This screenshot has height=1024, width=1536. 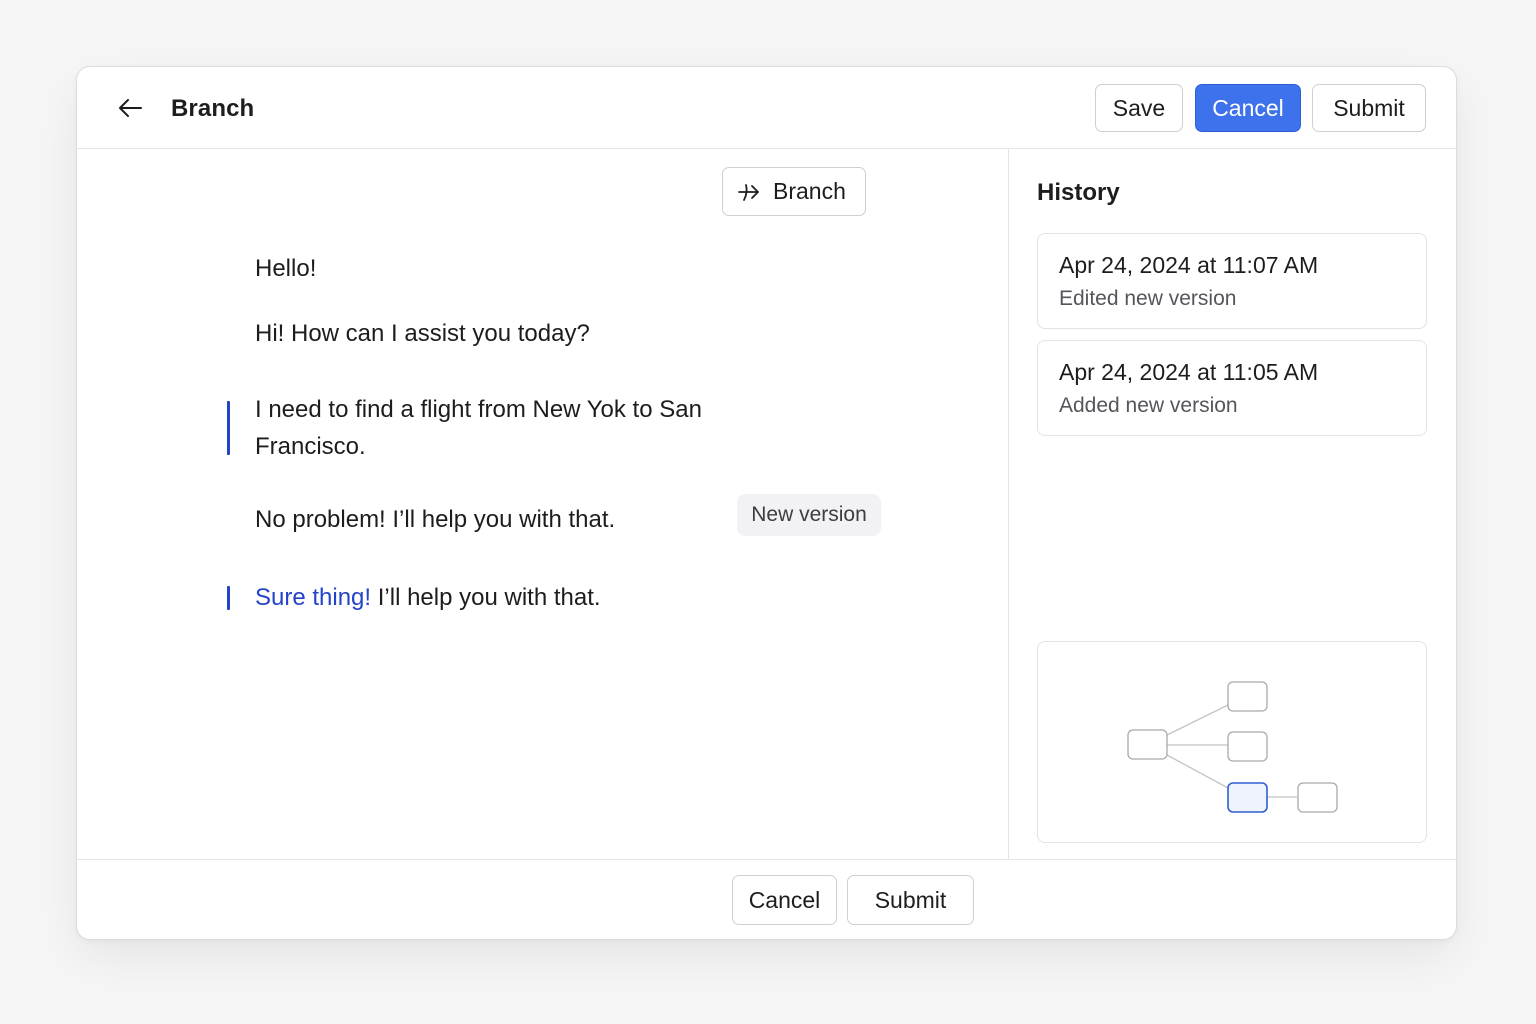 I want to click on cancel-button: Cancel, so click(x=1248, y=108).